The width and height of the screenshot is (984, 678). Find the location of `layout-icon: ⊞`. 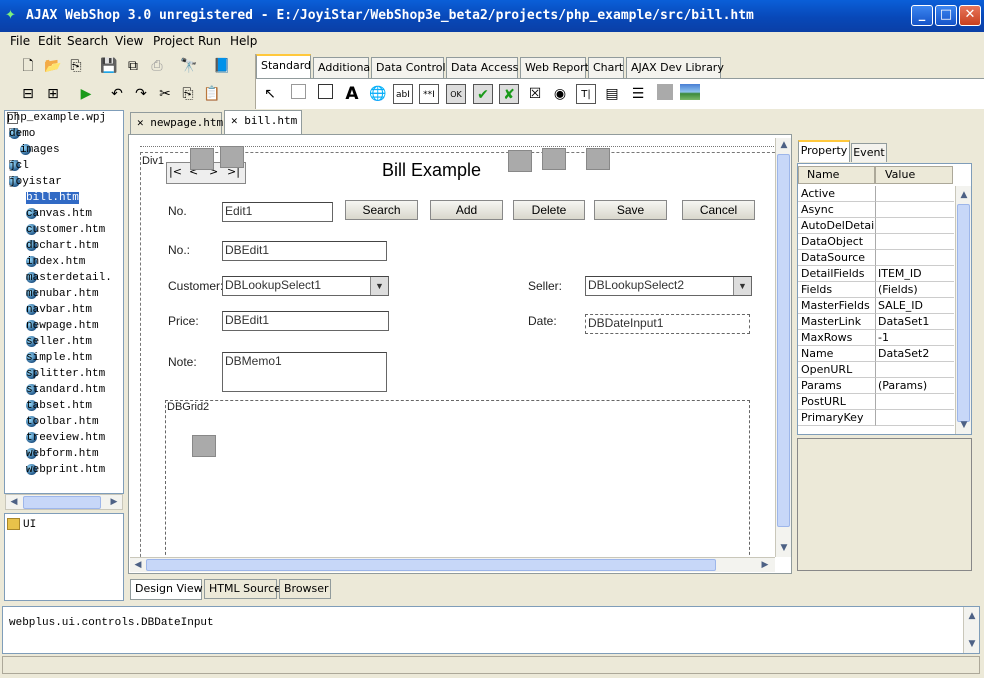

layout-icon: ⊞ is located at coordinates (53, 94).